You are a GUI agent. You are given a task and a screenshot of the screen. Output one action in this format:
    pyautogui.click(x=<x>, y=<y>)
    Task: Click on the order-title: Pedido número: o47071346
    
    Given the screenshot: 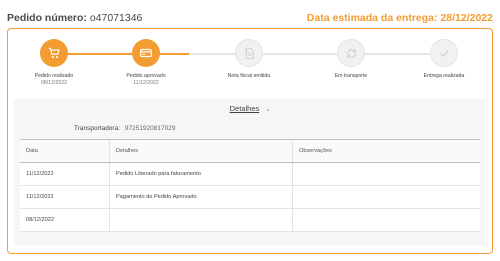 What is the action you would take?
    pyautogui.click(x=74, y=18)
    